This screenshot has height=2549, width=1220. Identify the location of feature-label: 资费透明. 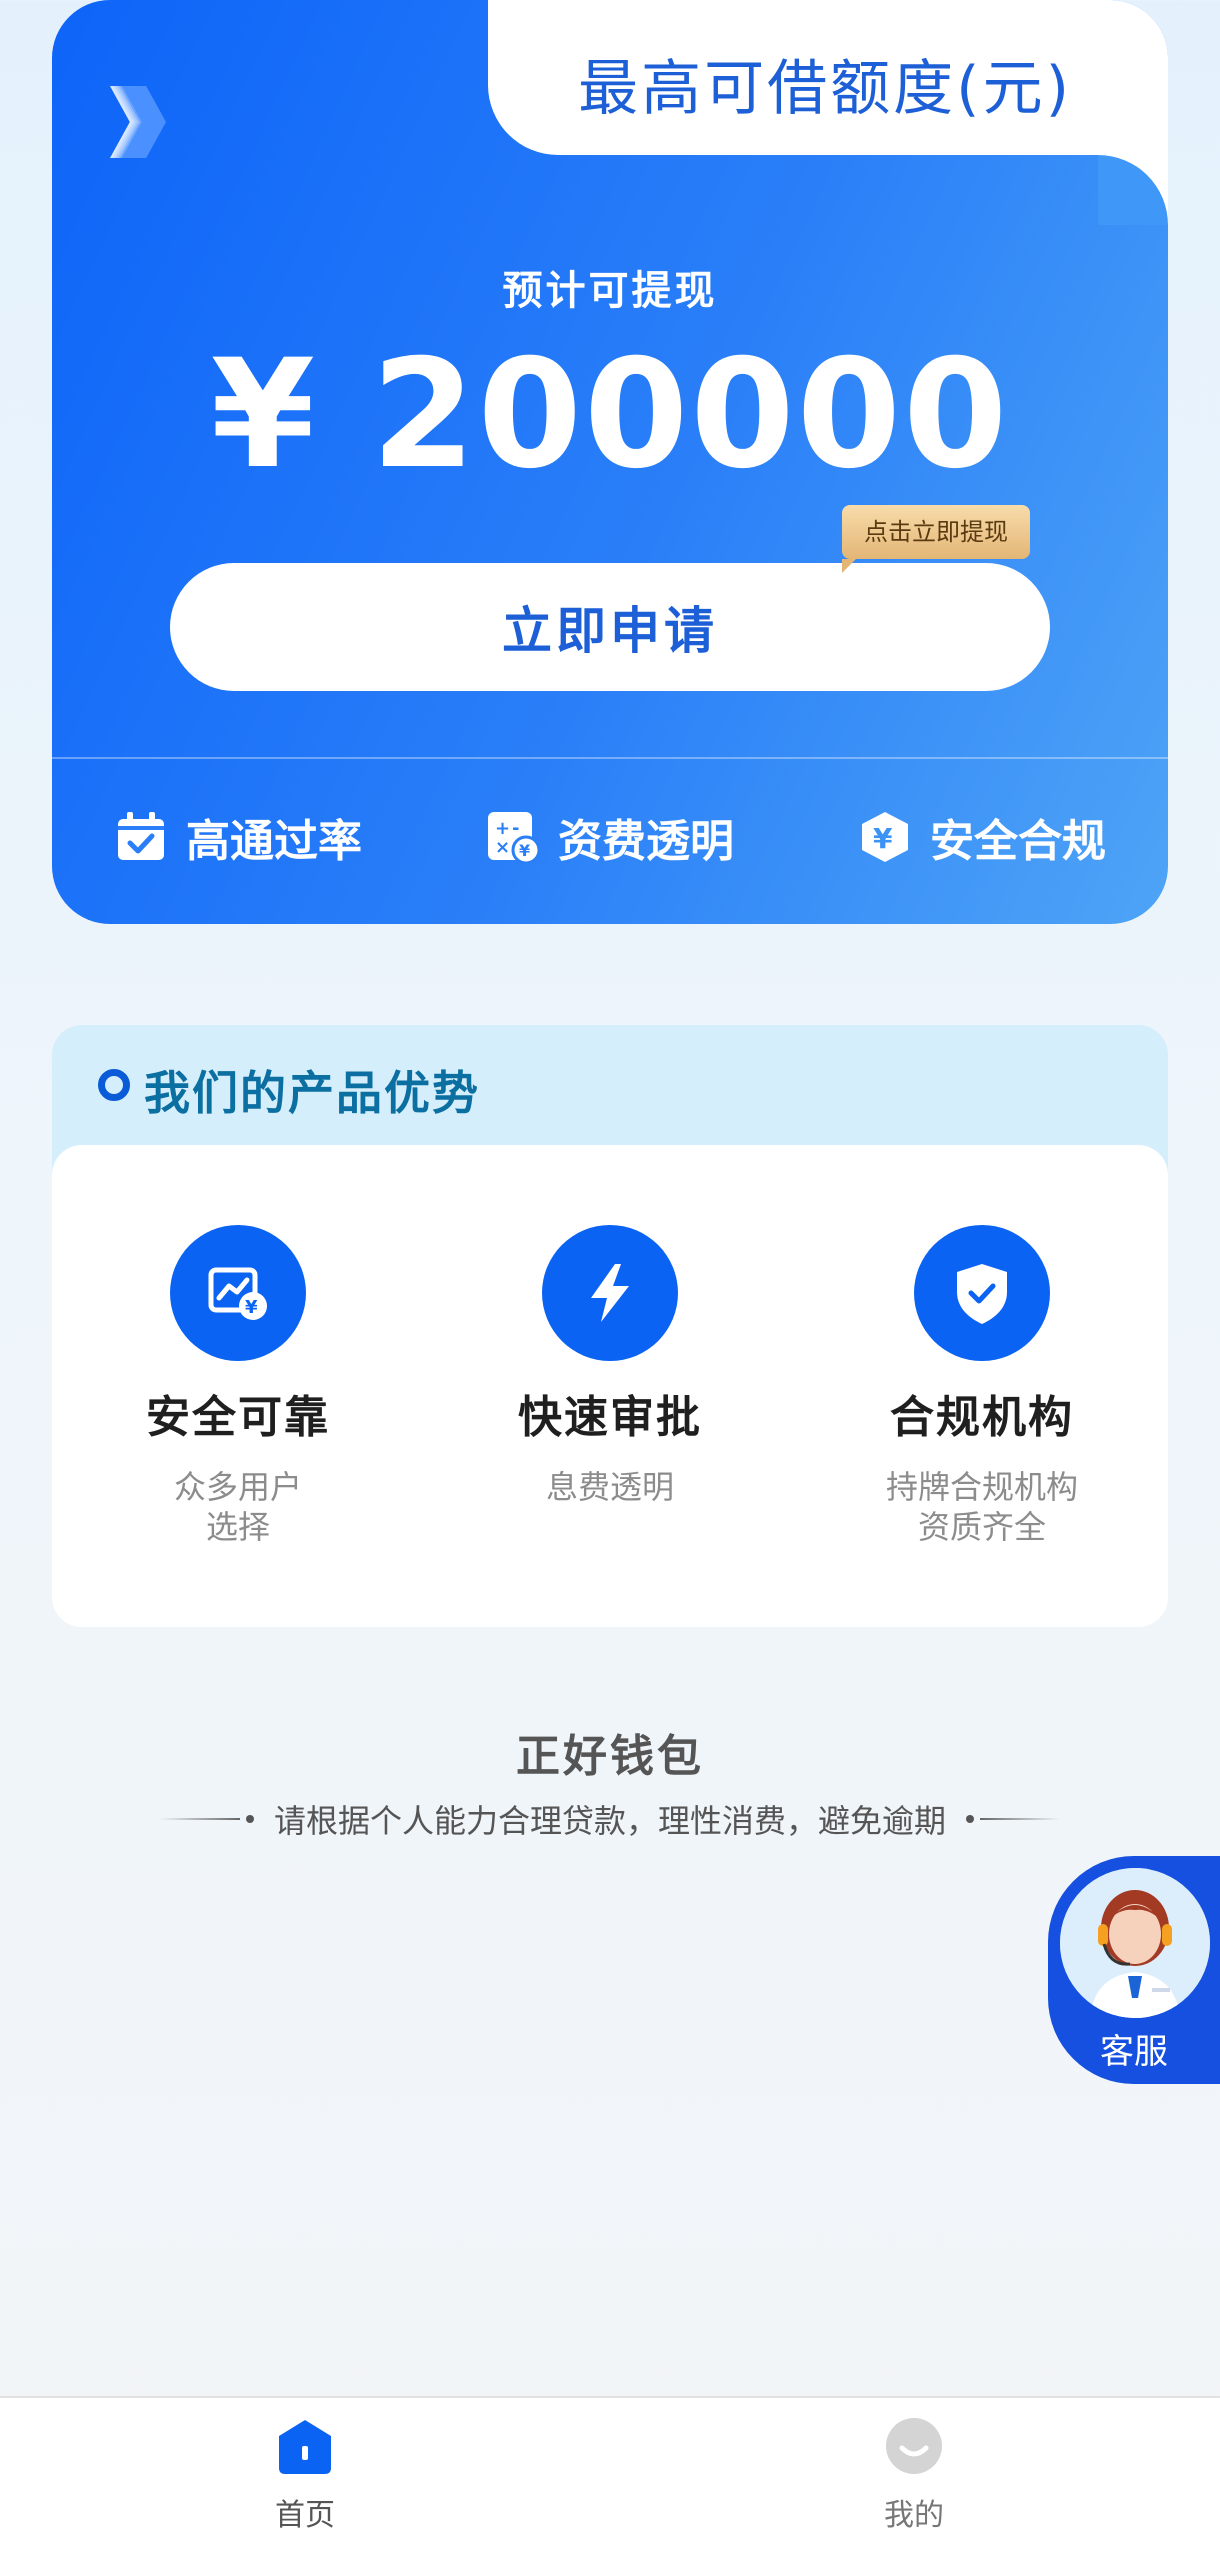
(646, 841).